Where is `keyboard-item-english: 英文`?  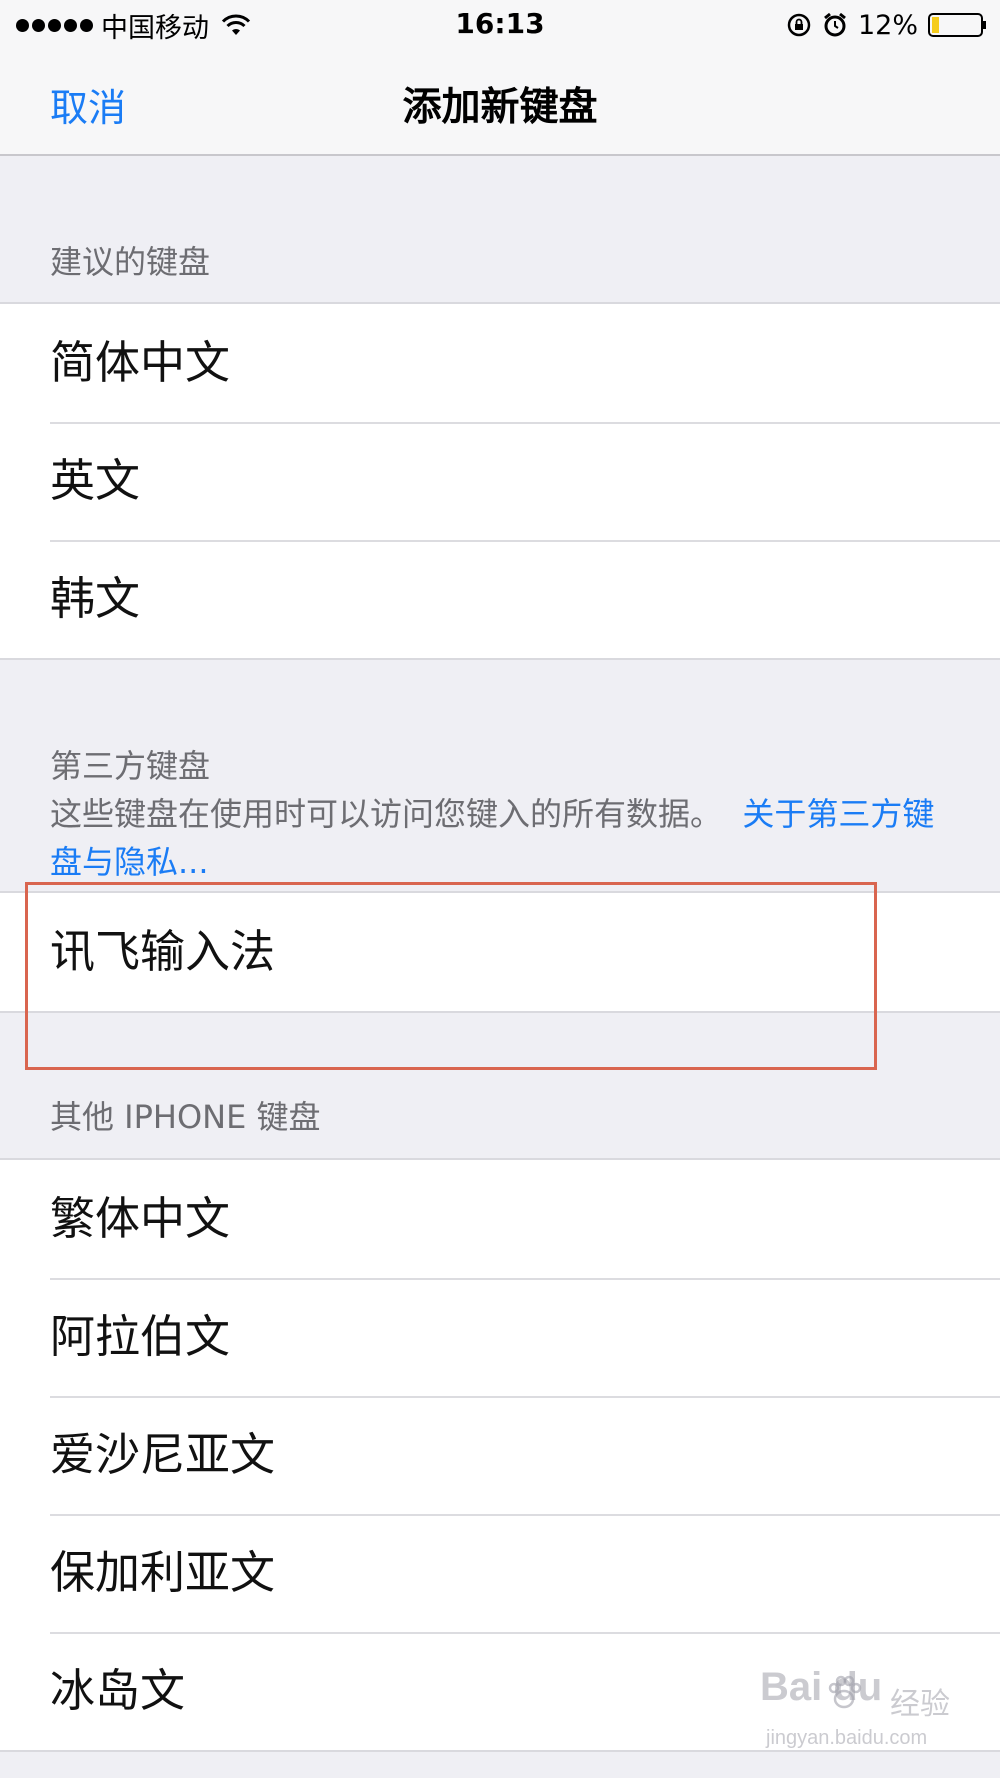 keyboard-item-english: 英文 is located at coordinates (500, 481).